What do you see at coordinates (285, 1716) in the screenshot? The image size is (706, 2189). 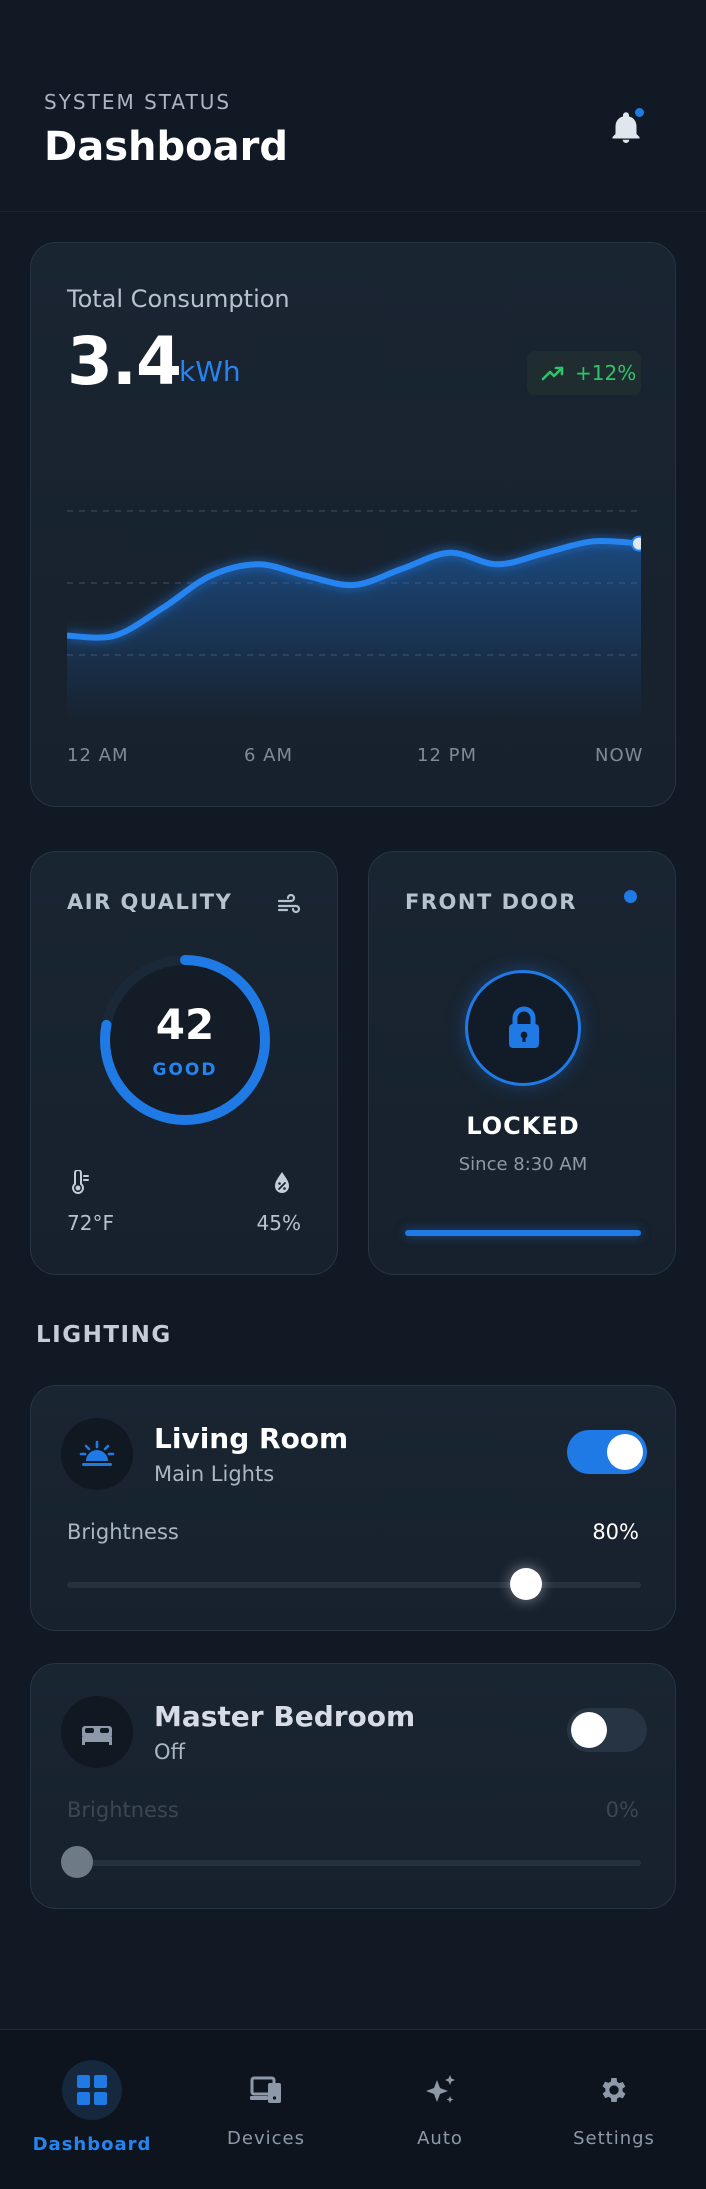 I see `light-name: Master Bedroom` at bounding box center [285, 1716].